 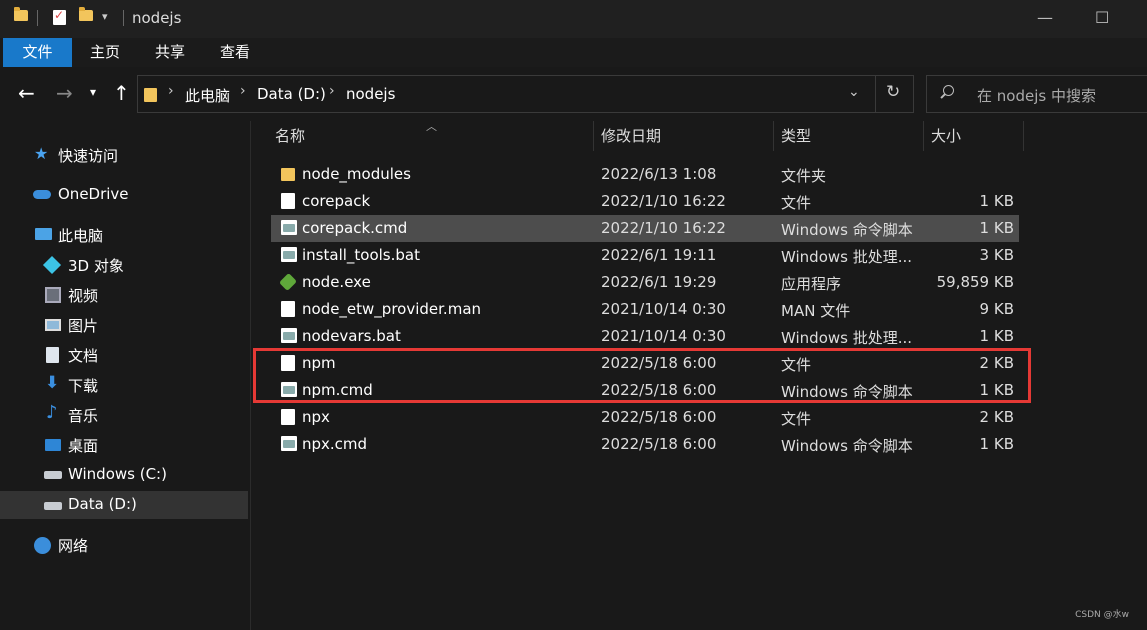 I want to click on cloud-icon, so click(x=42, y=194).